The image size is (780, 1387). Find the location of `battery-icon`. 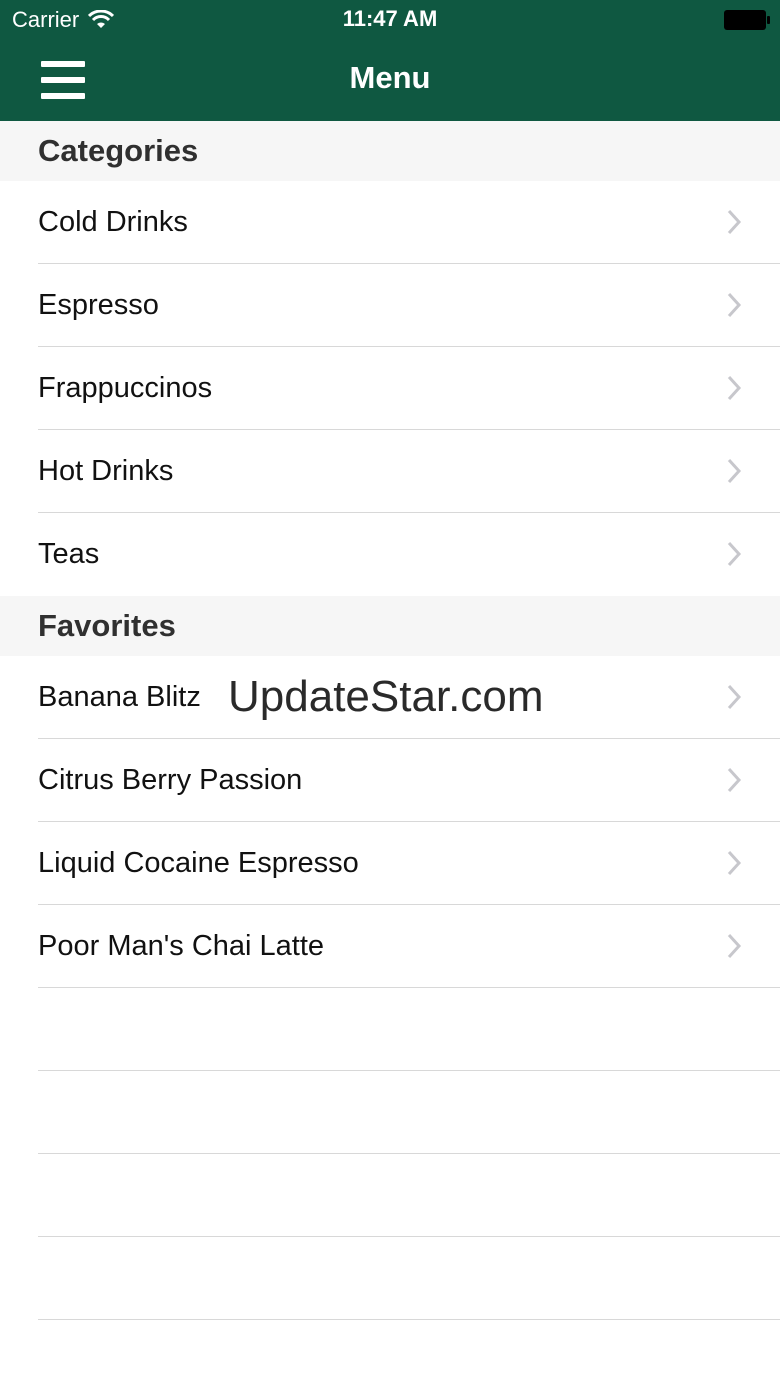

battery-icon is located at coordinates (747, 20).